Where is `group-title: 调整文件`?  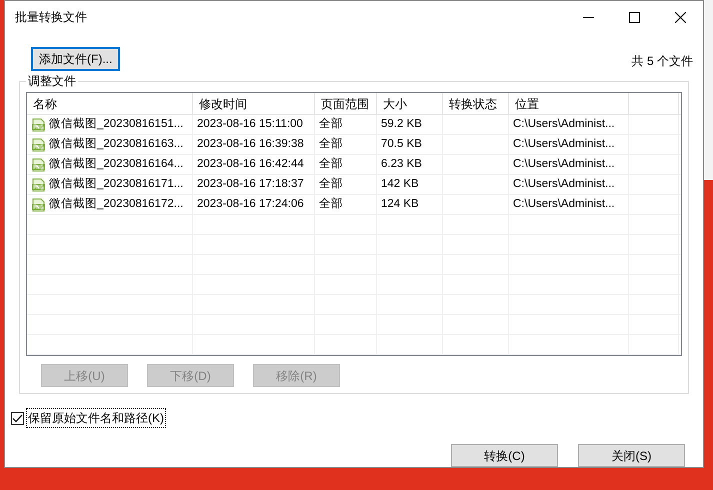 group-title: 调整文件 is located at coordinates (52, 81).